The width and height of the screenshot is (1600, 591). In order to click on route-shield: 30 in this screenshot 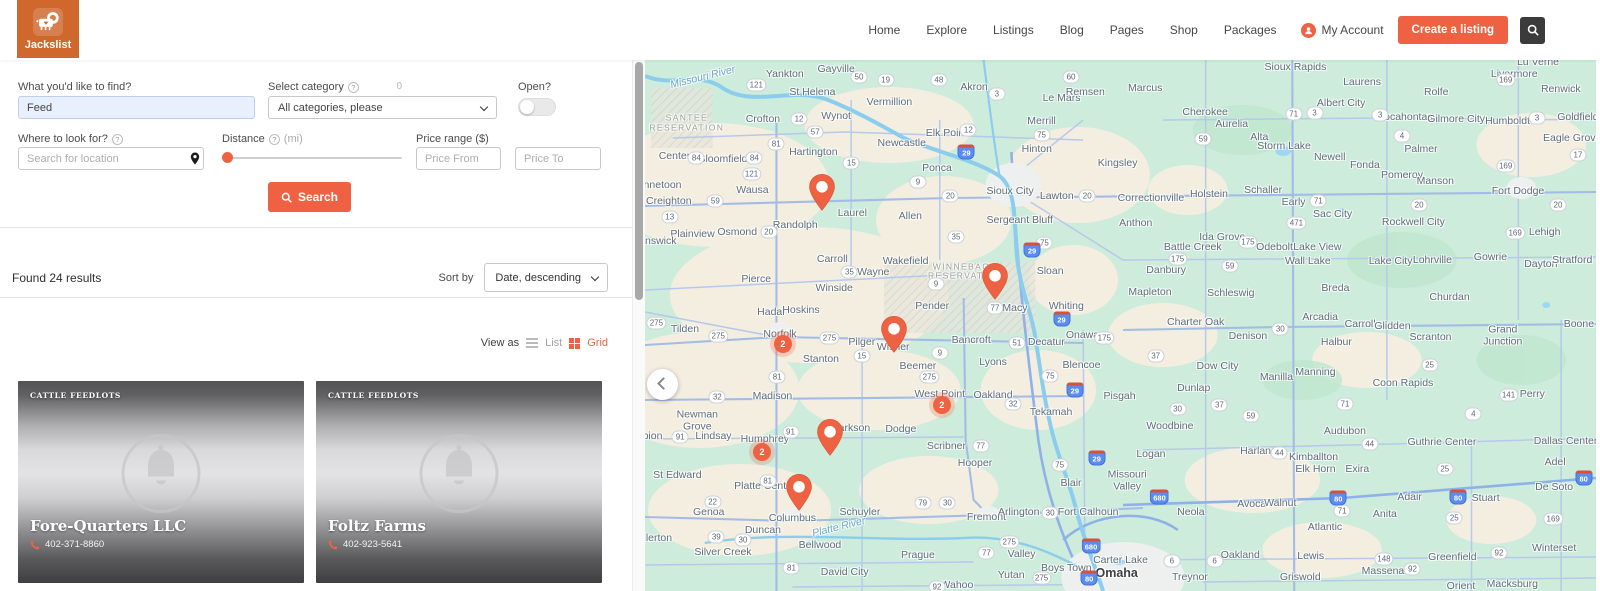, I will do `click(743, 540)`.